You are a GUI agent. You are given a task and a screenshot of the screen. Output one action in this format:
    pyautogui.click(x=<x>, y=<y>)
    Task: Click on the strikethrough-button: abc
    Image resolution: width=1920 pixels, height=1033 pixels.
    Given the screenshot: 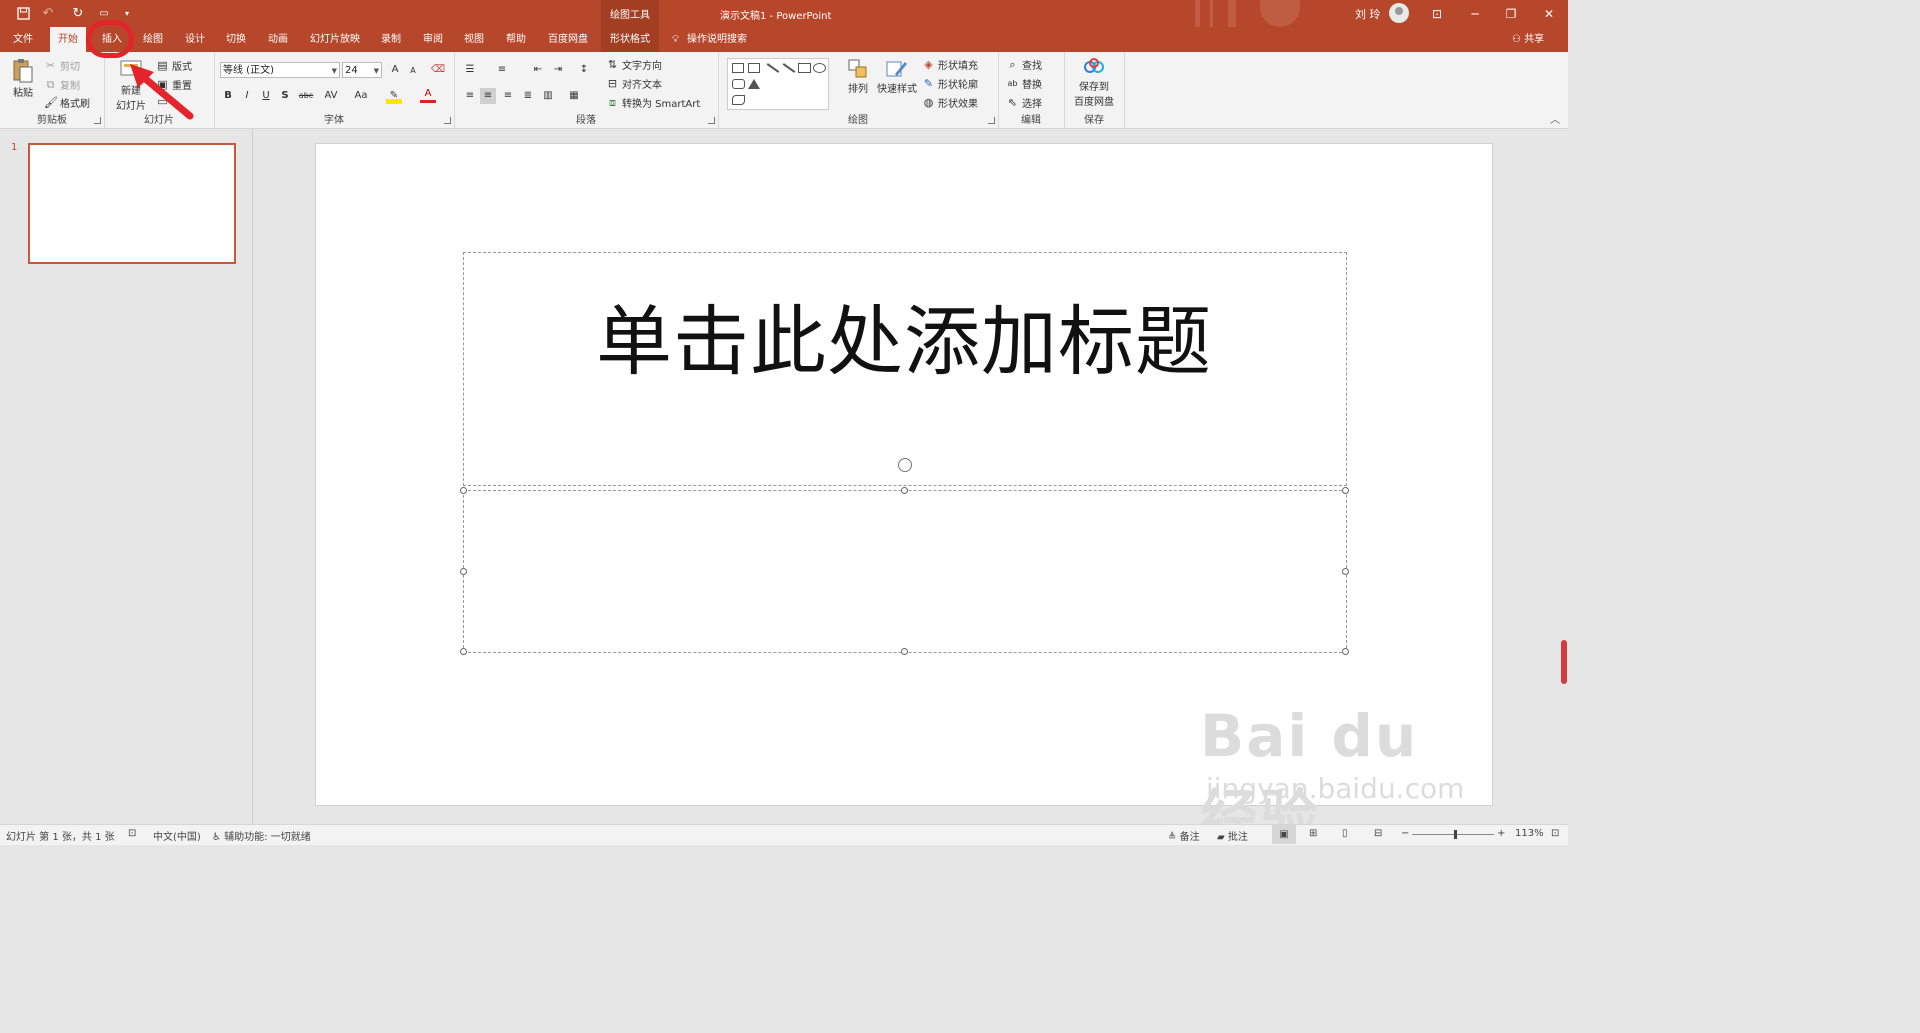 What is the action you would take?
    pyautogui.click(x=306, y=96)
    